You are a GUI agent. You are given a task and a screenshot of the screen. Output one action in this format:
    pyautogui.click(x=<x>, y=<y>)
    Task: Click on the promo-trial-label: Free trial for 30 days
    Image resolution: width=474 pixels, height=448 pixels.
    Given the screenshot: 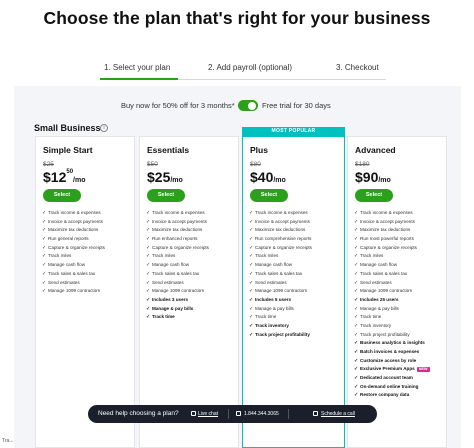 What is the action you would take?
    pyautogui.click(x=296, y=105)
    